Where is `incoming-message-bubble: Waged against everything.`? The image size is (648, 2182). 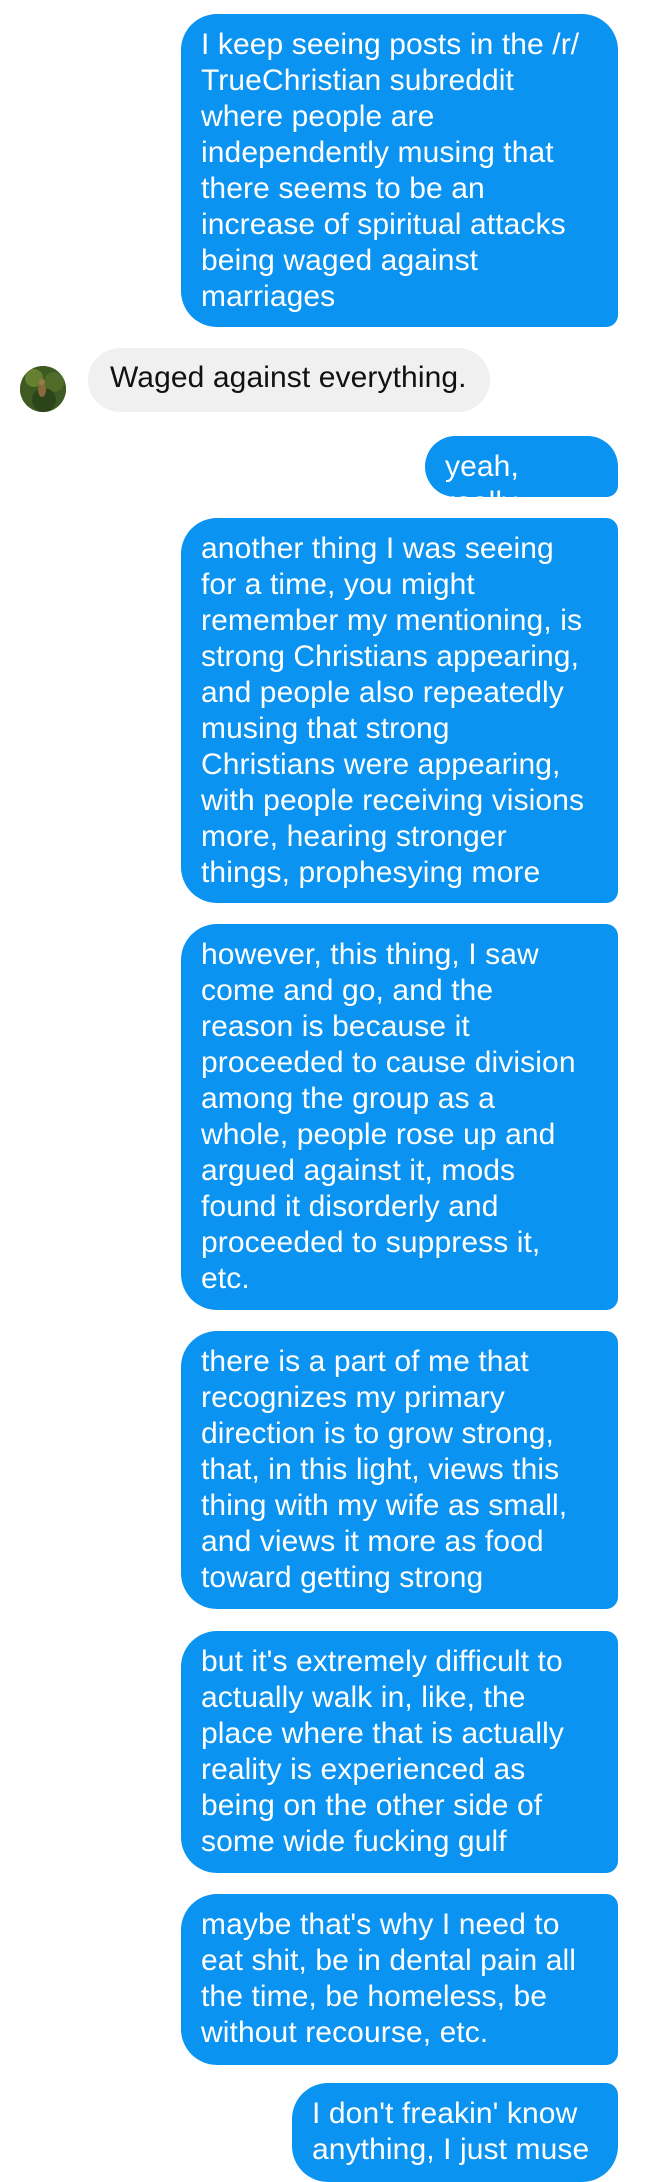 incoming-message-bubble: Waged against everything. is located at coordinates (289, 380).